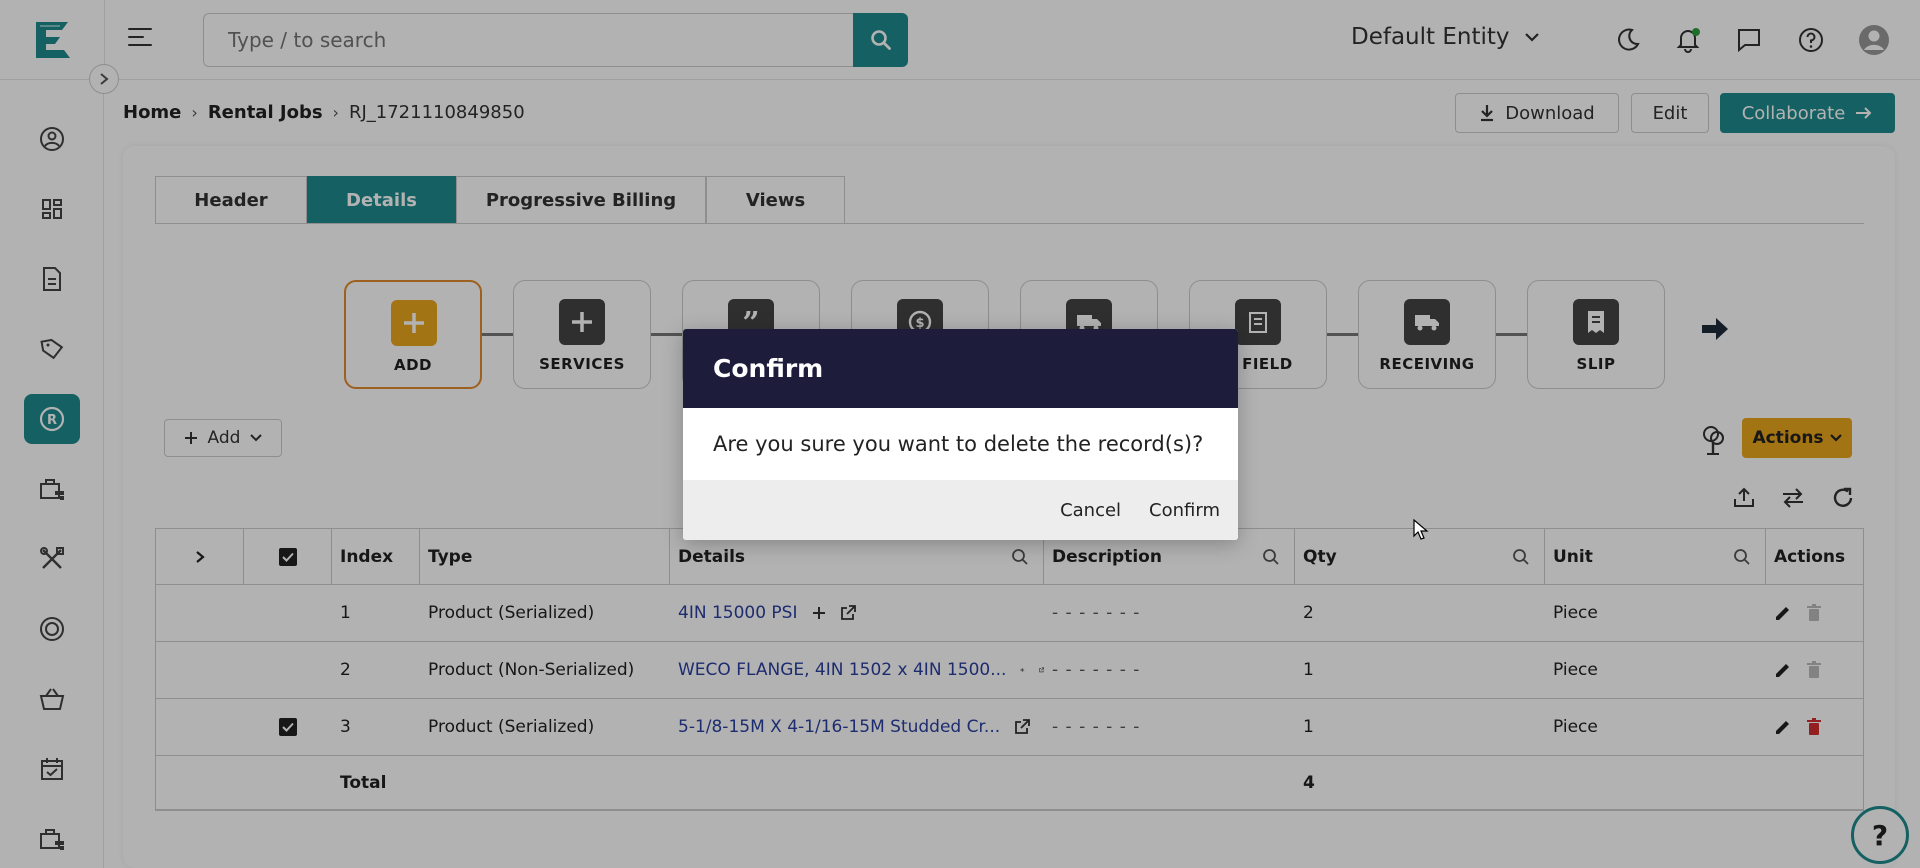  Describe the element at coordinates (1184, 510) in the screenshot. I see `confirm-button: Confirm` at that location.